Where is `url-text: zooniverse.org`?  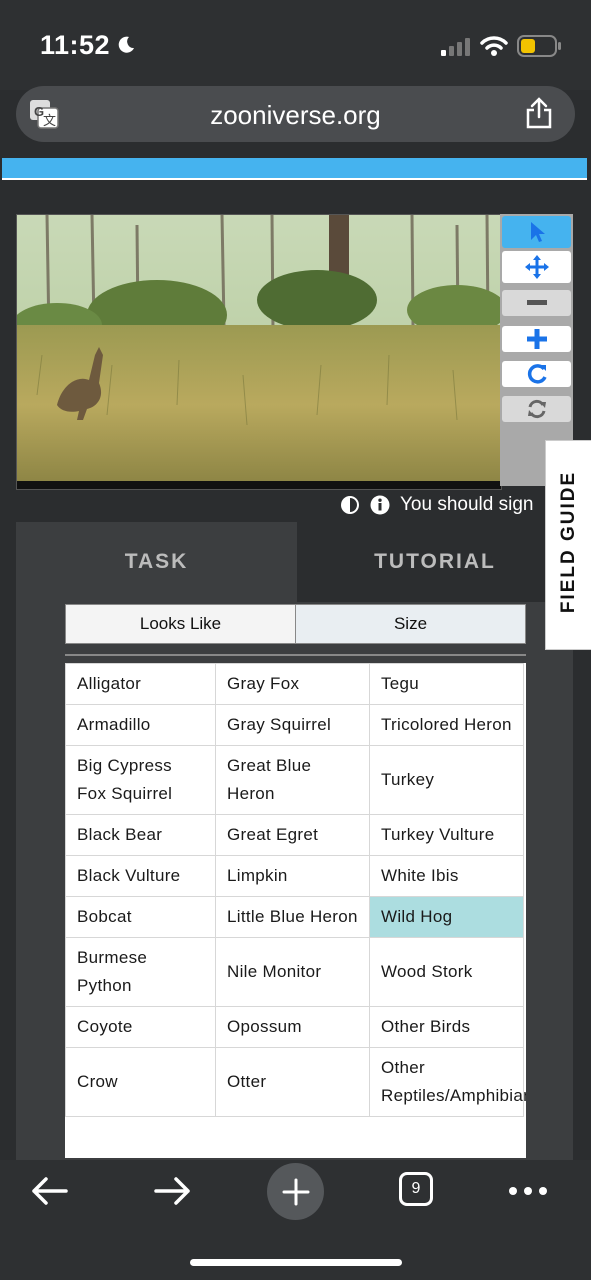
url-text: zooniverse.org is located at coordinates (295, 115).